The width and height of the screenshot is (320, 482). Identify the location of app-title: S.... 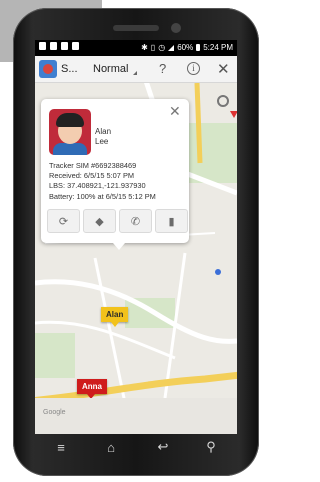
(69, 69).